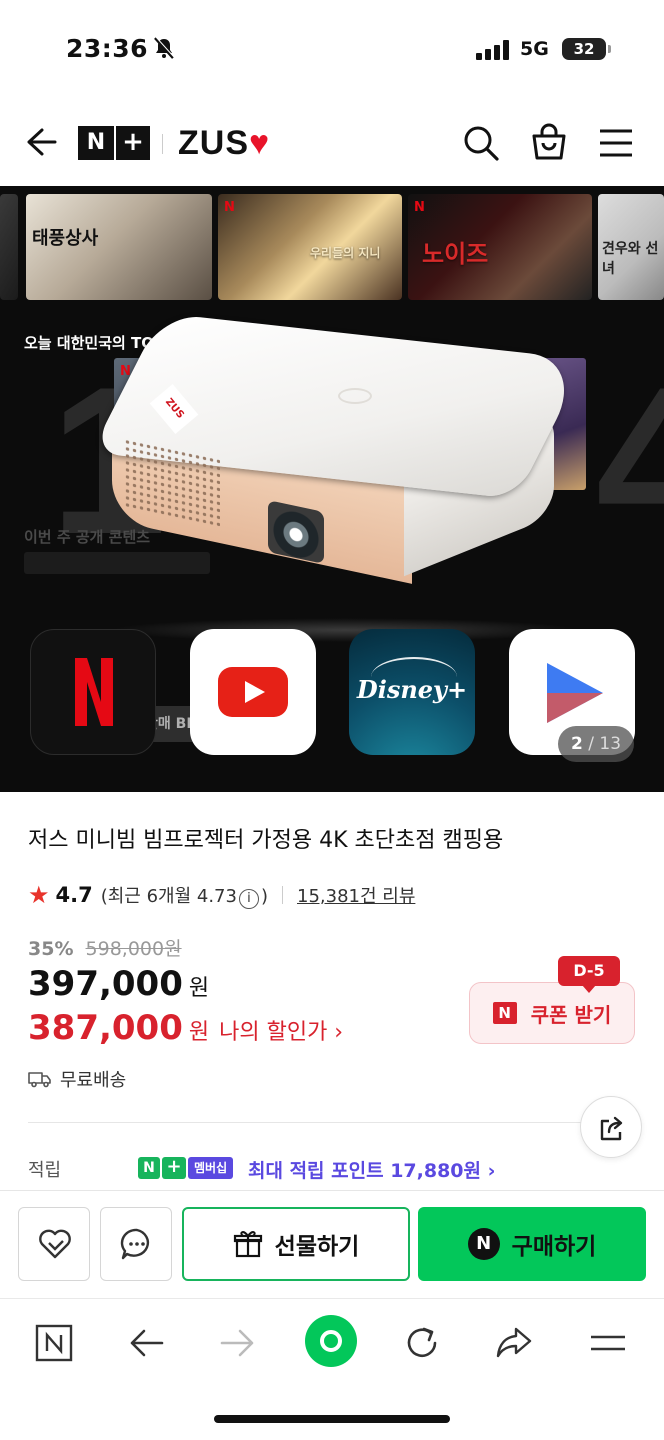 The height and width of the screenshot is (1440, 664). I want to click on buy-button: N 구매하기, so click(532, 1244).